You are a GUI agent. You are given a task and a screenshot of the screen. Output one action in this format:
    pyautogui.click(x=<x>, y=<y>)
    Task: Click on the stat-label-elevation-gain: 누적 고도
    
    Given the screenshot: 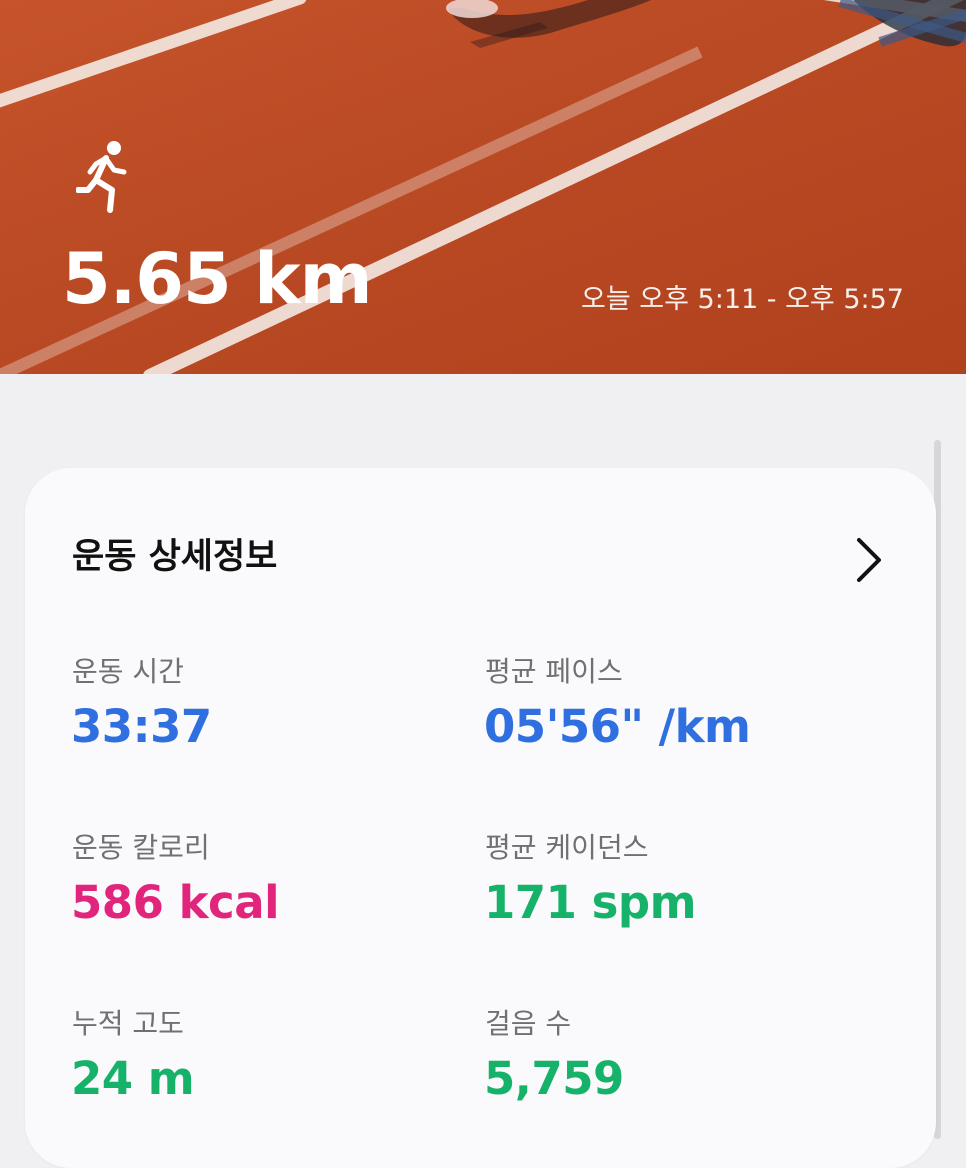 What is the action you would take?
    pyautogui.click(x=128, y=1023)
    